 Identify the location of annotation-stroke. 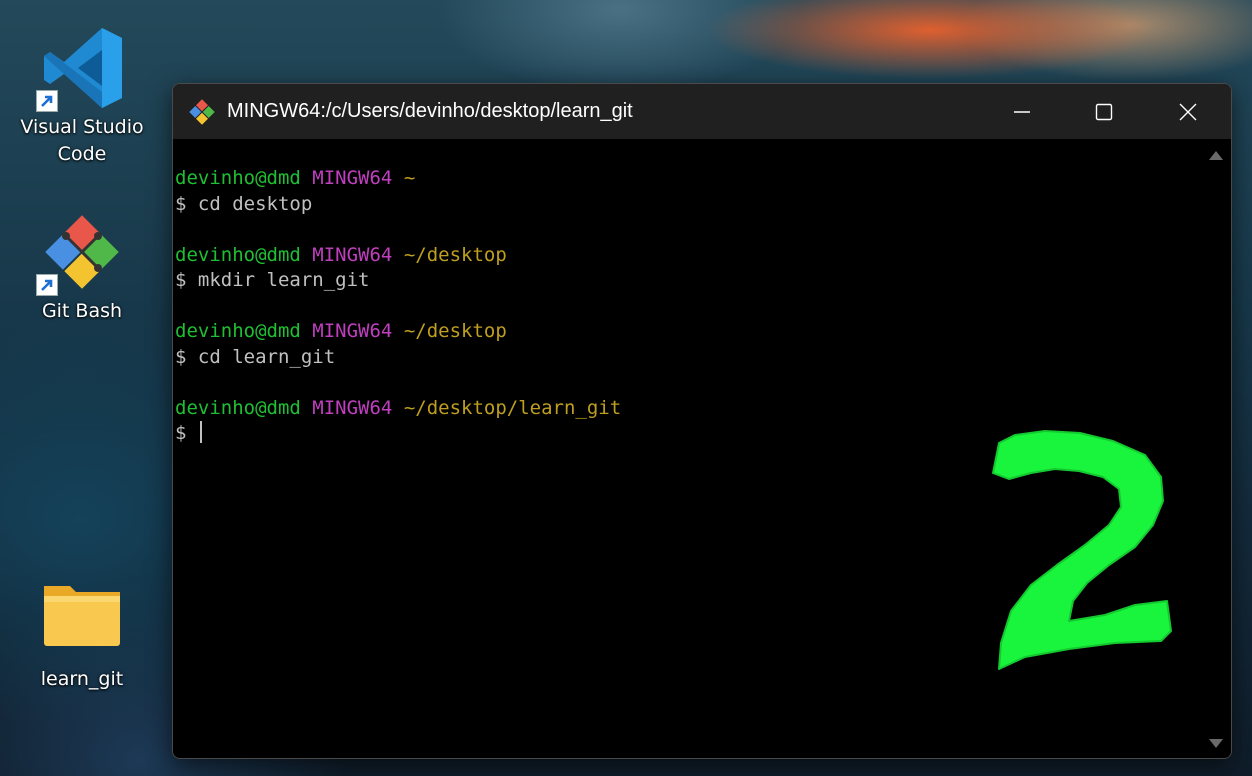
(1082, 550).